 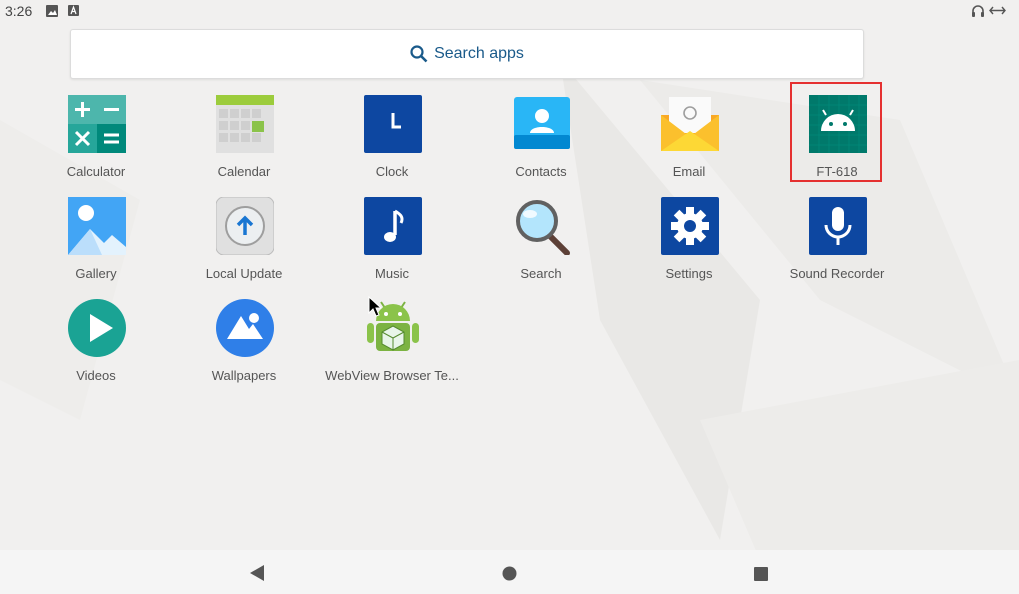 I want to click on magnifier-icon, so click(x=543, y=227).